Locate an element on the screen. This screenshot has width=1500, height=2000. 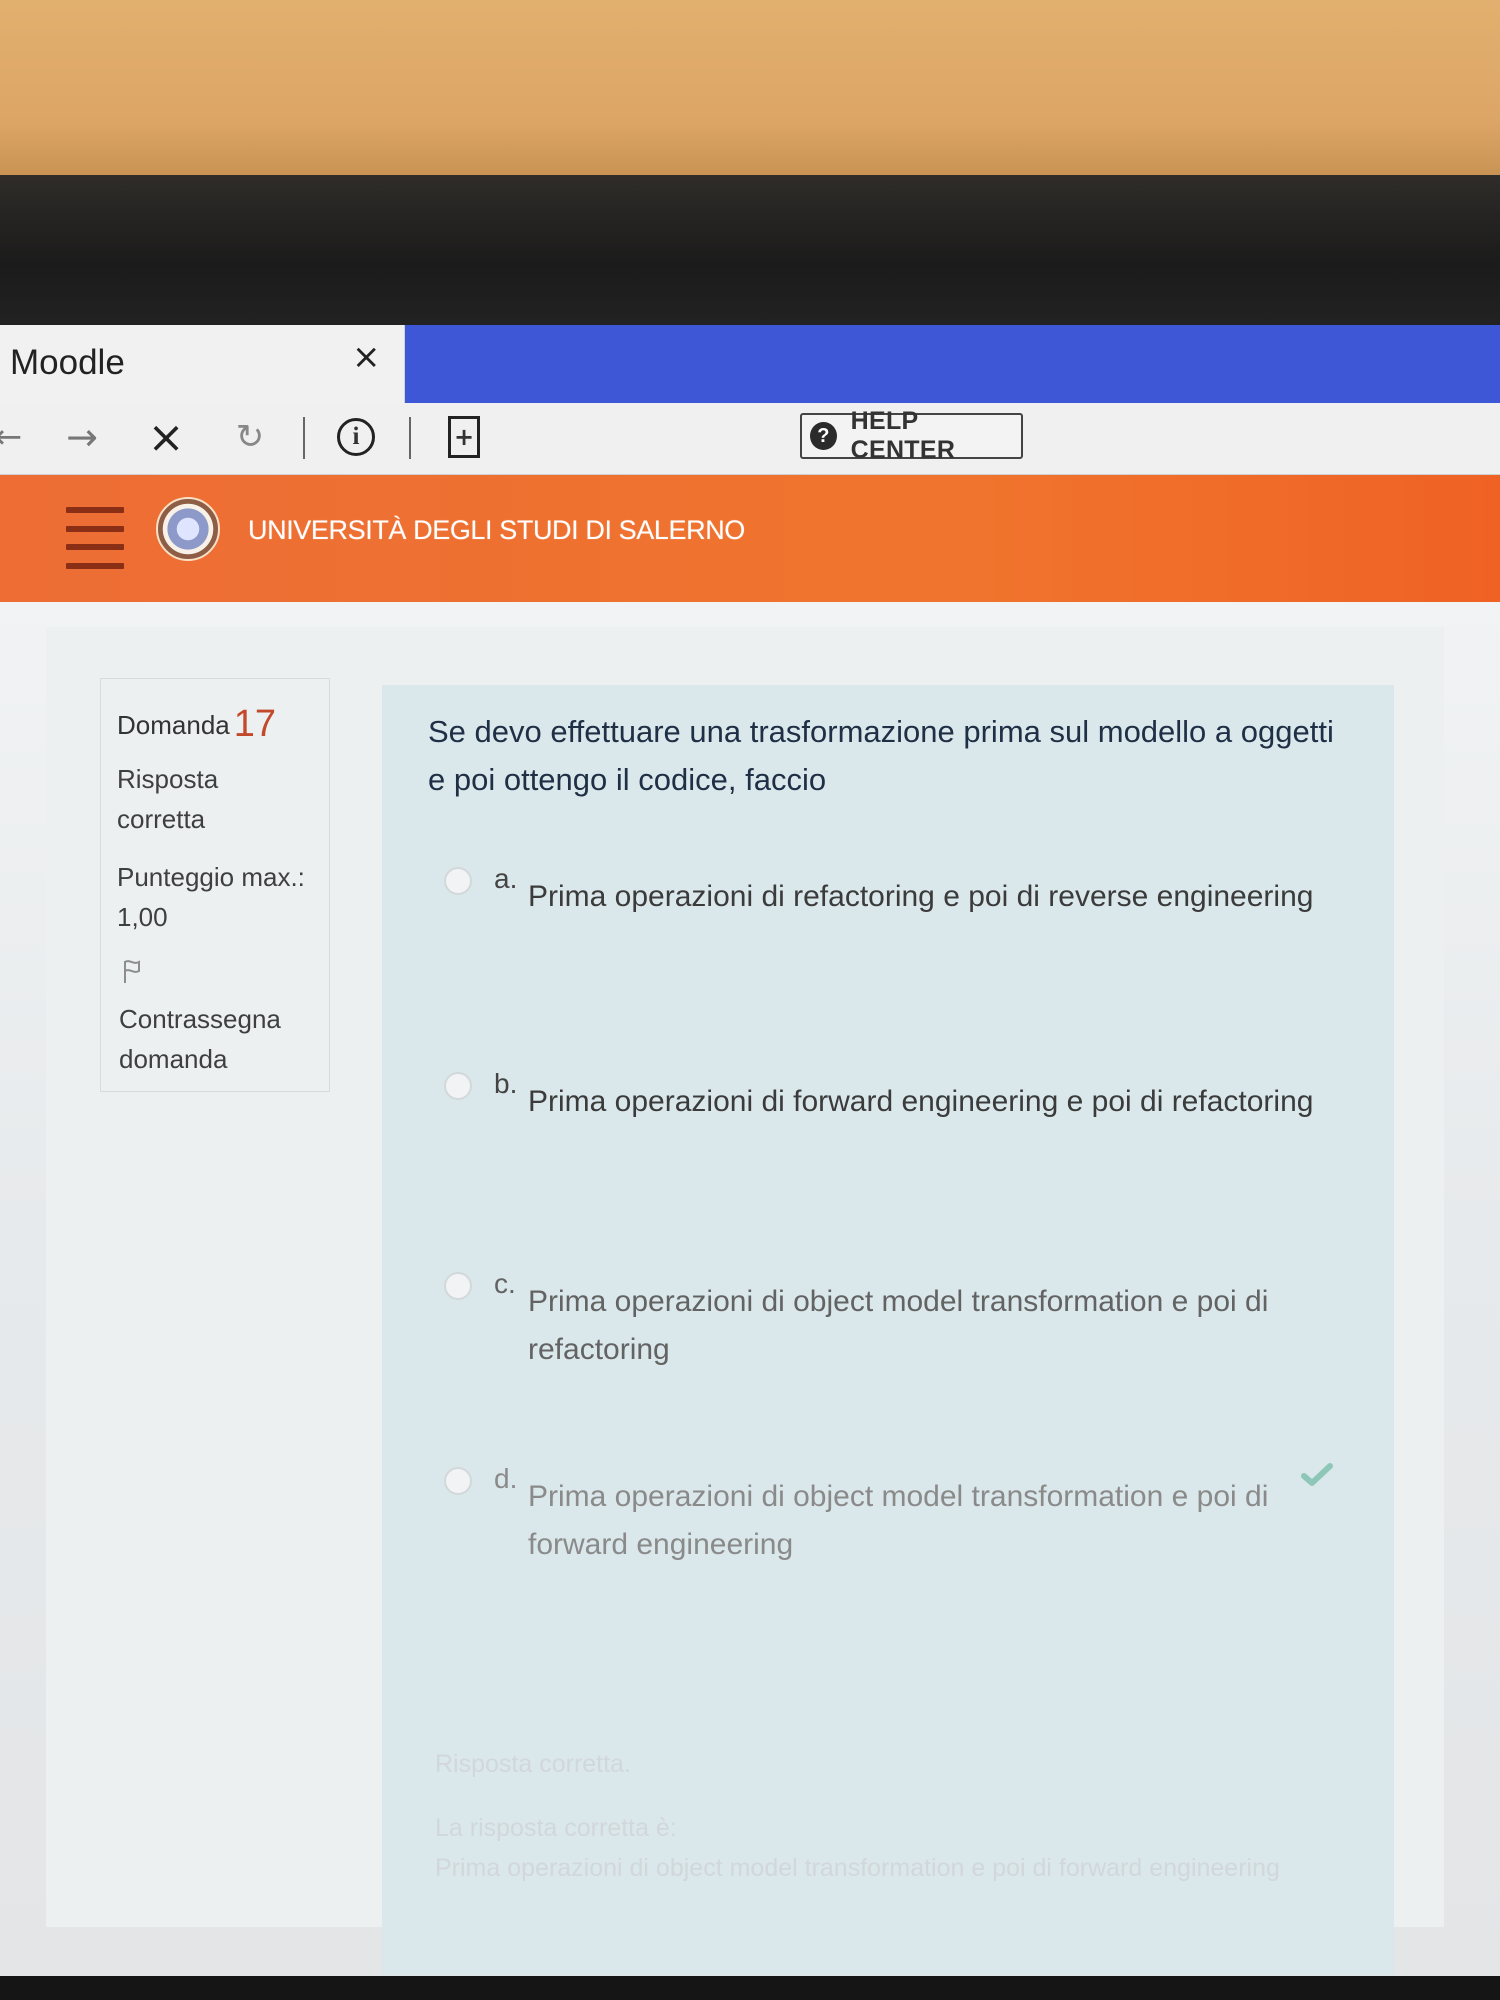
new-page-icon: + is located at coordinates (464, 437).